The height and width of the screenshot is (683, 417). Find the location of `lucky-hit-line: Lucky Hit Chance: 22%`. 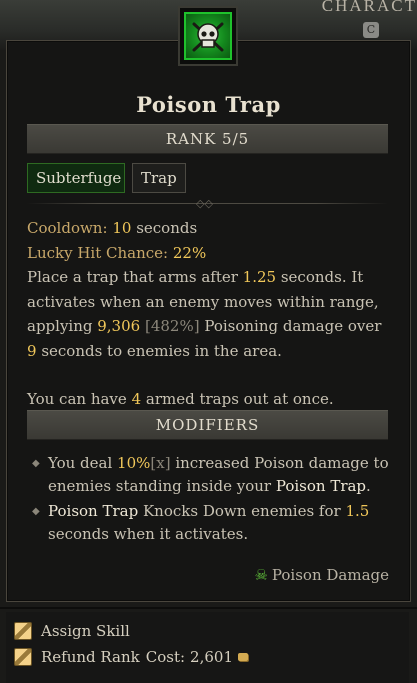

lucky-hit-line: Lucky Hit Chance: 22% is located at coordinates (209, 253).